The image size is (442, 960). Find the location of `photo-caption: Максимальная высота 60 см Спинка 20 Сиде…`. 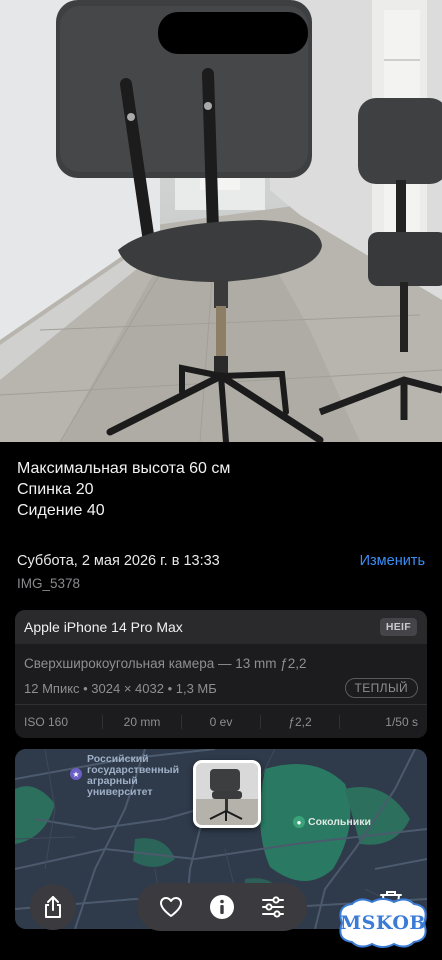

photo-caption: Максимальная высота 60 см Спинка 20 Сиде… is located at coordinates (222, 489).